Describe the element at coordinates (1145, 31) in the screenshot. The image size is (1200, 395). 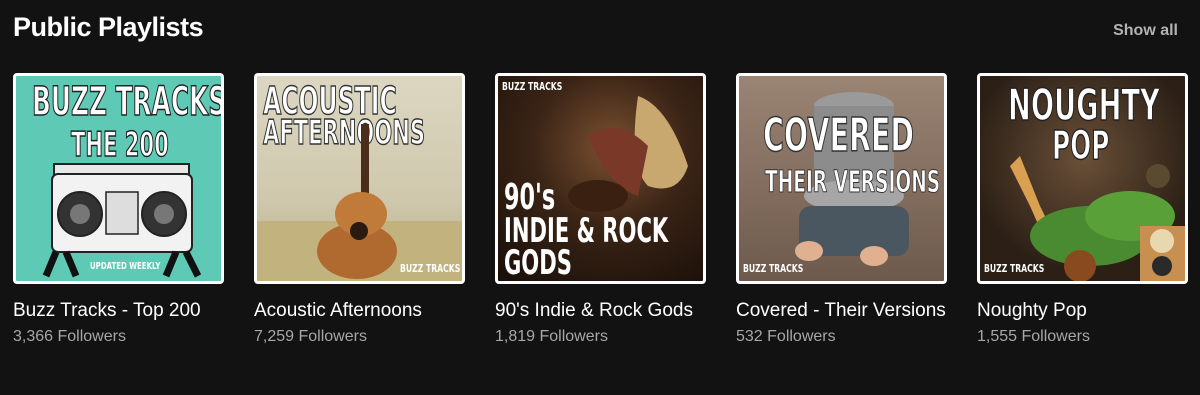
I see `show-all-link: Show all` at that location.